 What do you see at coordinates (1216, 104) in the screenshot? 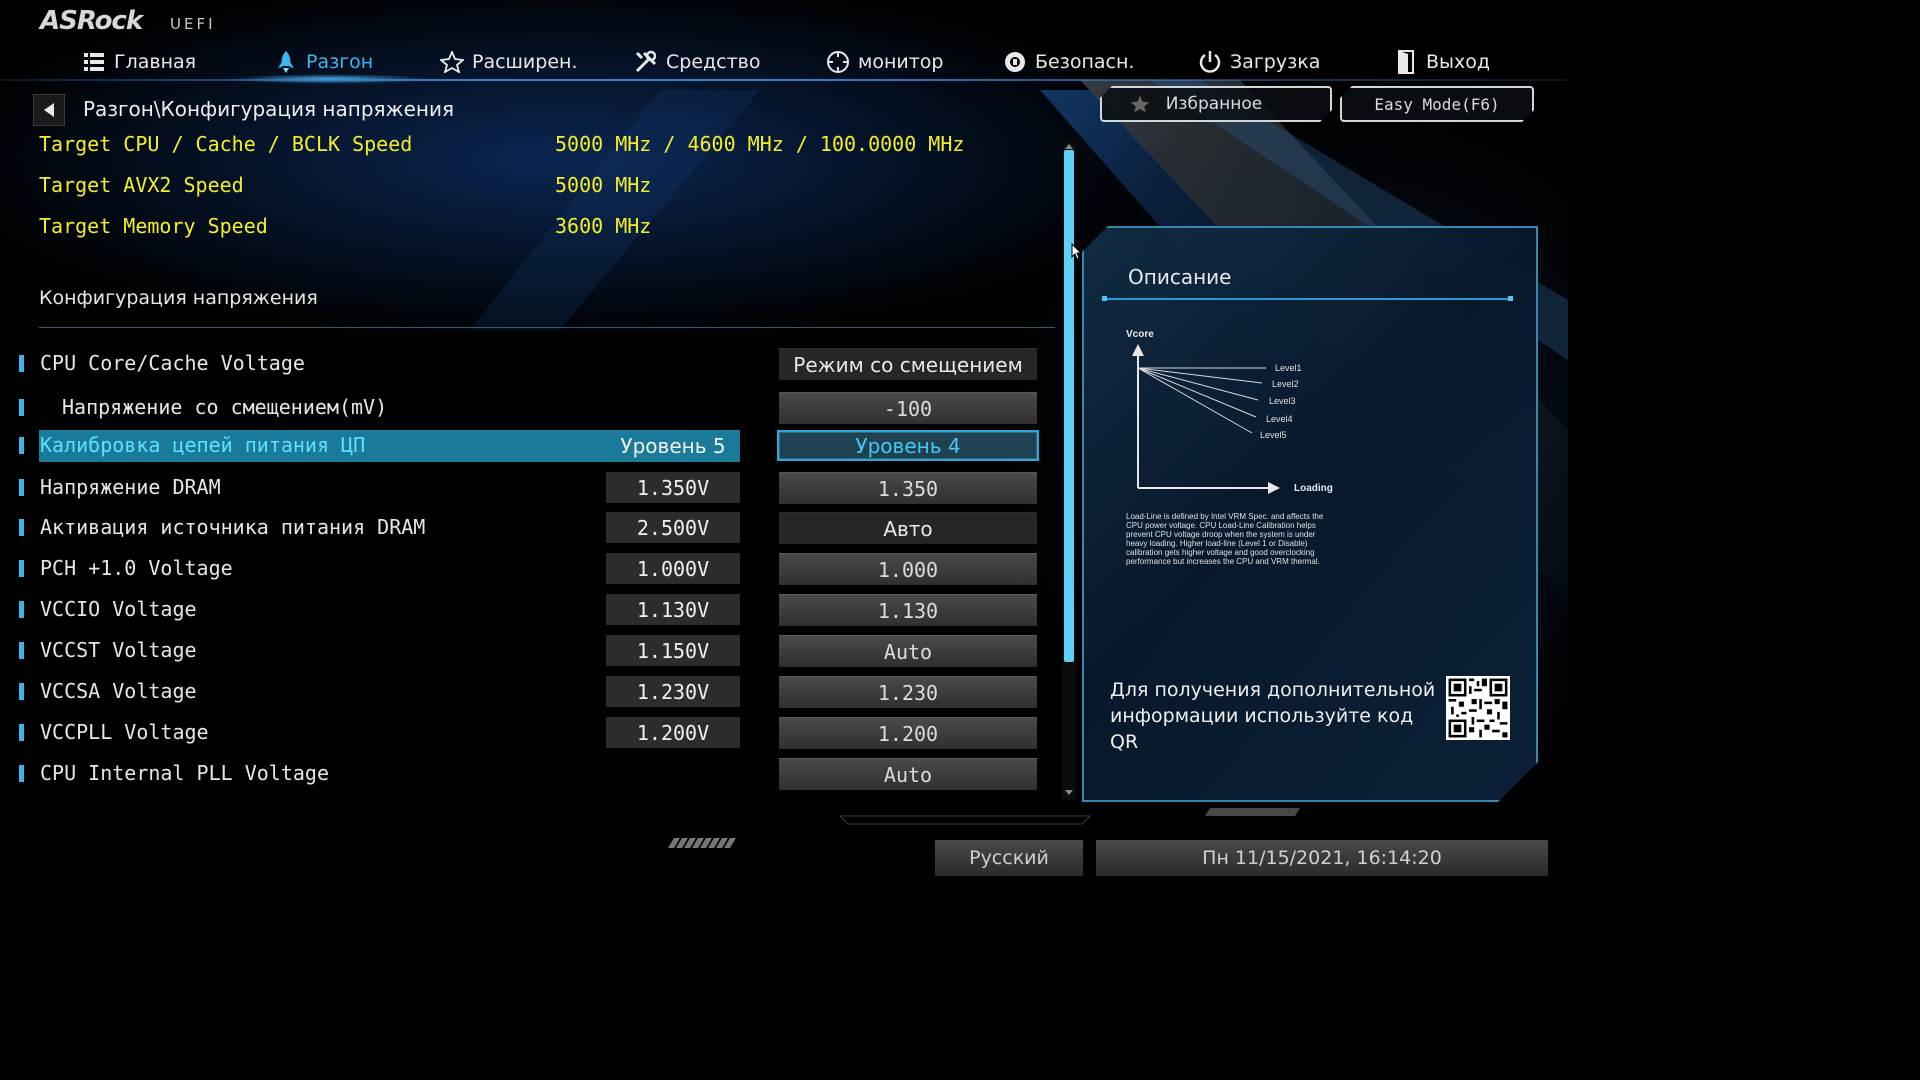
I see `favorites-button: Избранное` at bounding box center [1216, 104].